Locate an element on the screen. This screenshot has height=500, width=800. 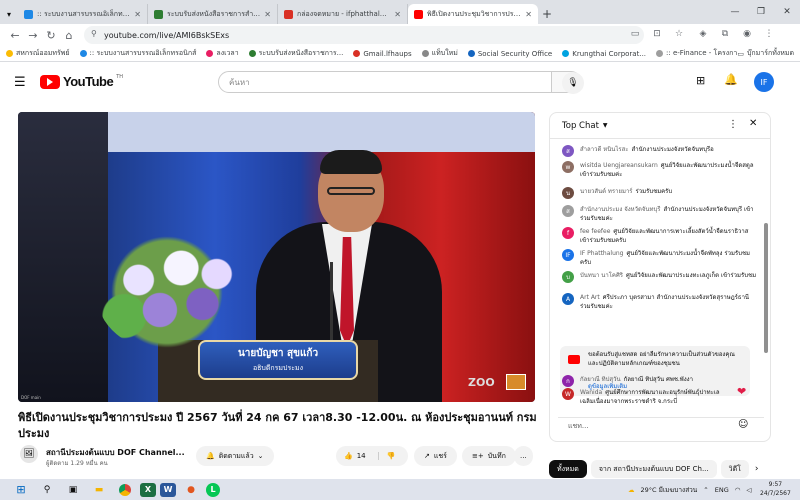
browser-tab-2: ระบบรับส่งหนังสือราชการสำนักงานประมง ✕ is located at coordinates (213, 14).